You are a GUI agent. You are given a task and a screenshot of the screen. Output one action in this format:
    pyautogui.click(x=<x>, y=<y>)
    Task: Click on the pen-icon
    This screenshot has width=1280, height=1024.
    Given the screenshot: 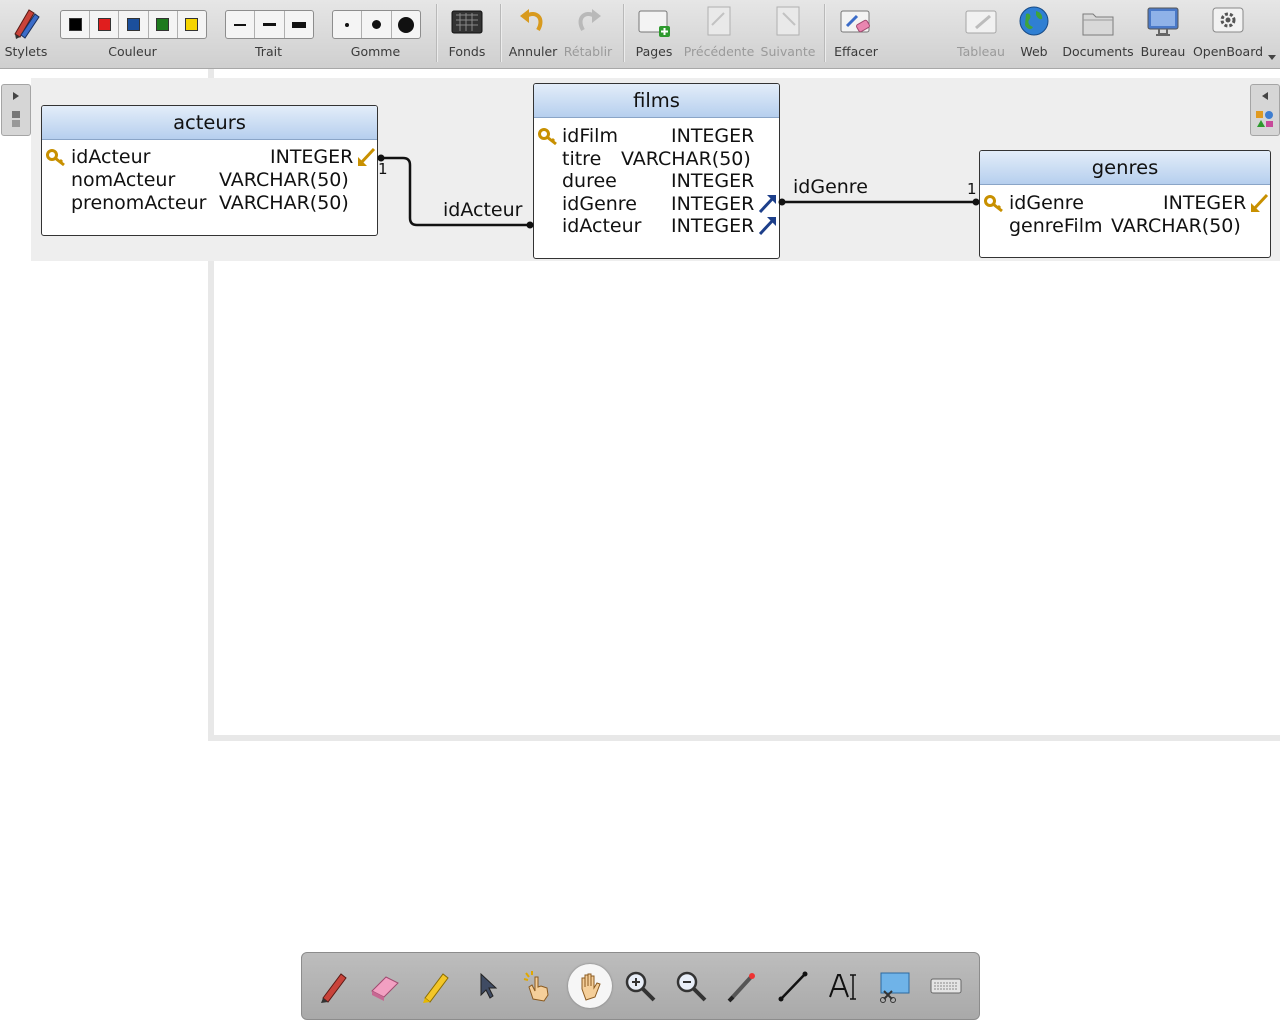 What is the action you would take?
    pyautogui.click(x=334, y=988)
    